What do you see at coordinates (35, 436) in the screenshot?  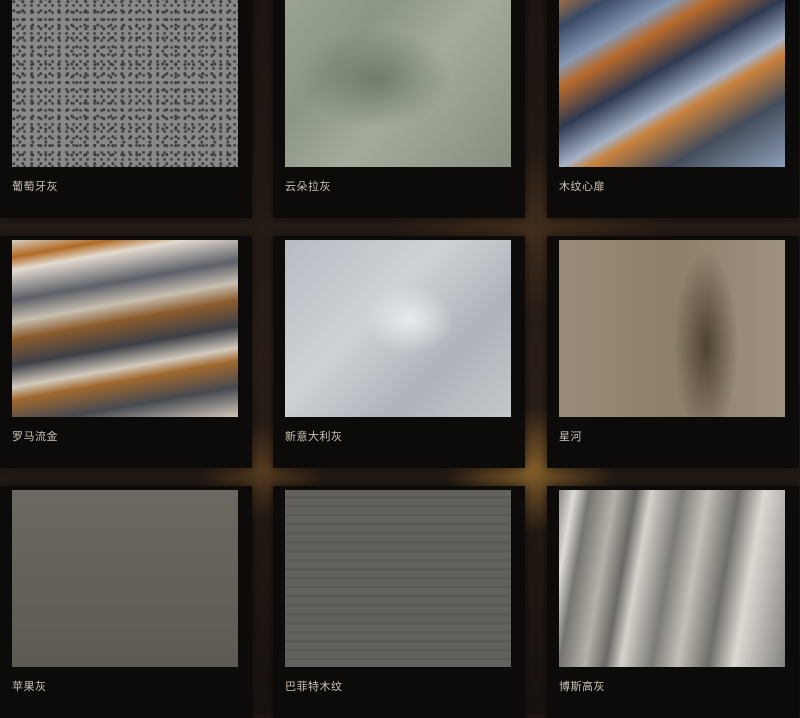 I see `marble-name-label: 罗马流金` at bounding box center [35, 436].